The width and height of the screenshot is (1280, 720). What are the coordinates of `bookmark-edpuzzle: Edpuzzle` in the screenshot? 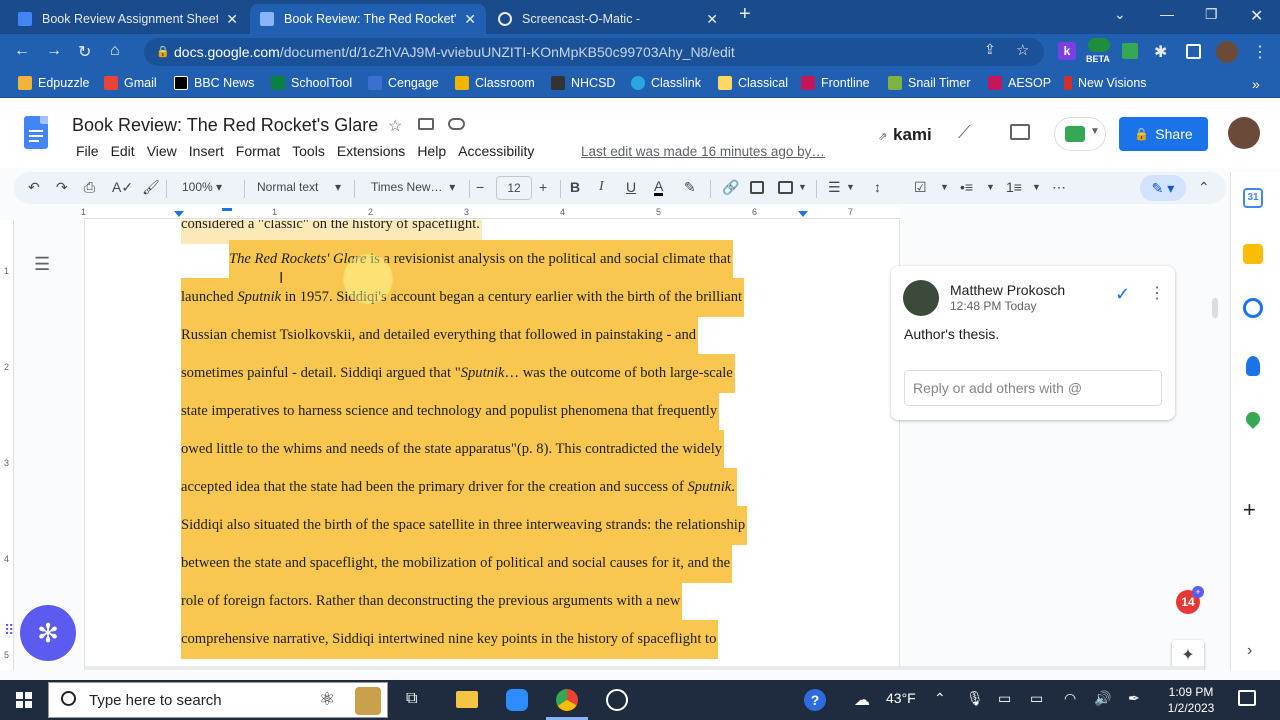 It's located at (53, 83).